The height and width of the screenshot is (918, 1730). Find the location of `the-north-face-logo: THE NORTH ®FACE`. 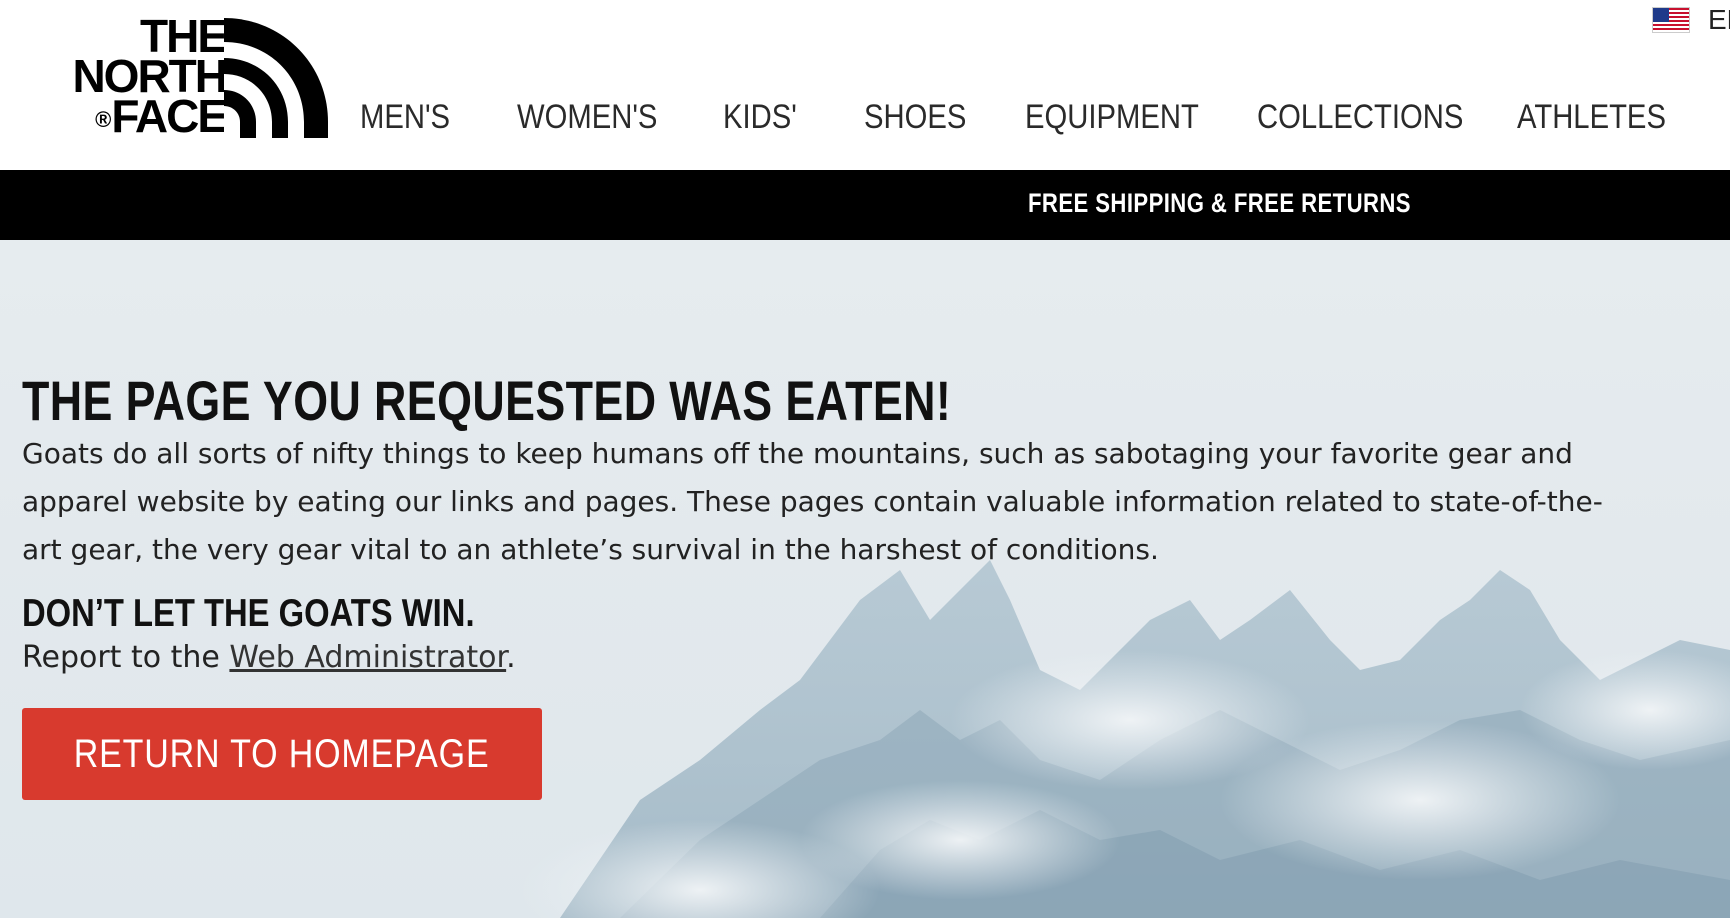

the-north-face-logo: THE NORTH ®FACE is located at coordinates (182, 77).